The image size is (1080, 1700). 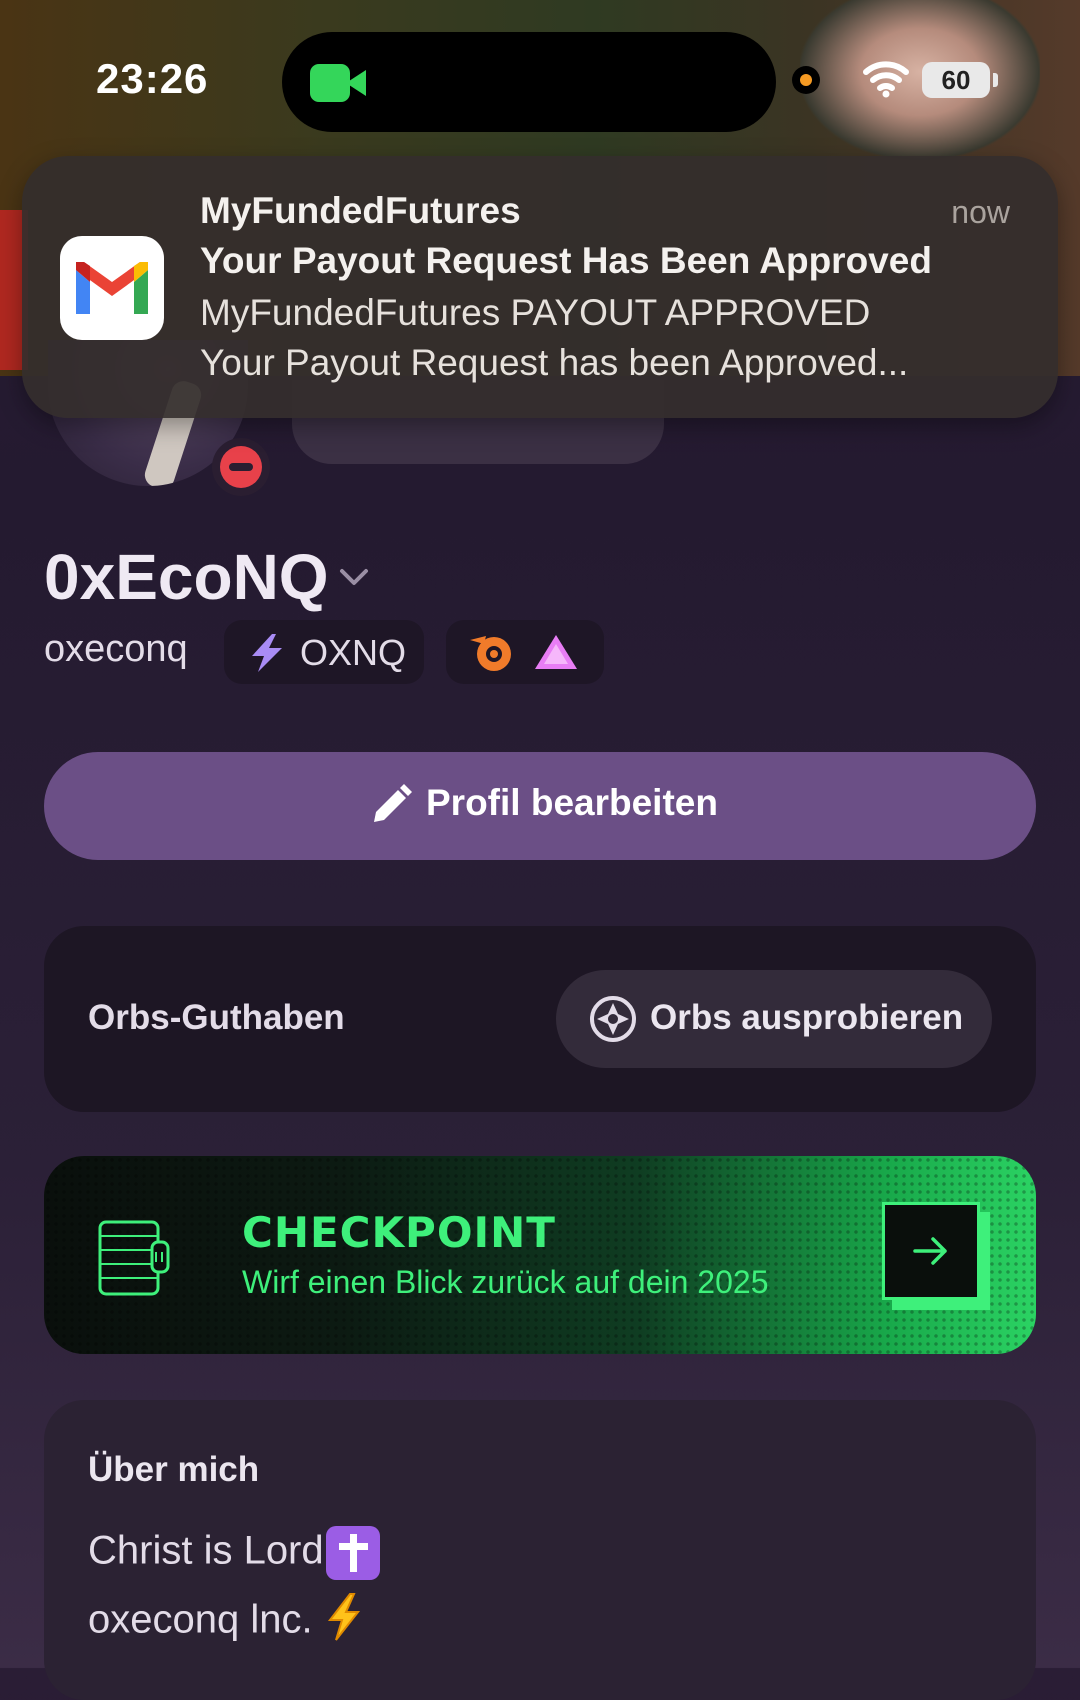 I want to click on profile-badges, so click(x=525, y=652).